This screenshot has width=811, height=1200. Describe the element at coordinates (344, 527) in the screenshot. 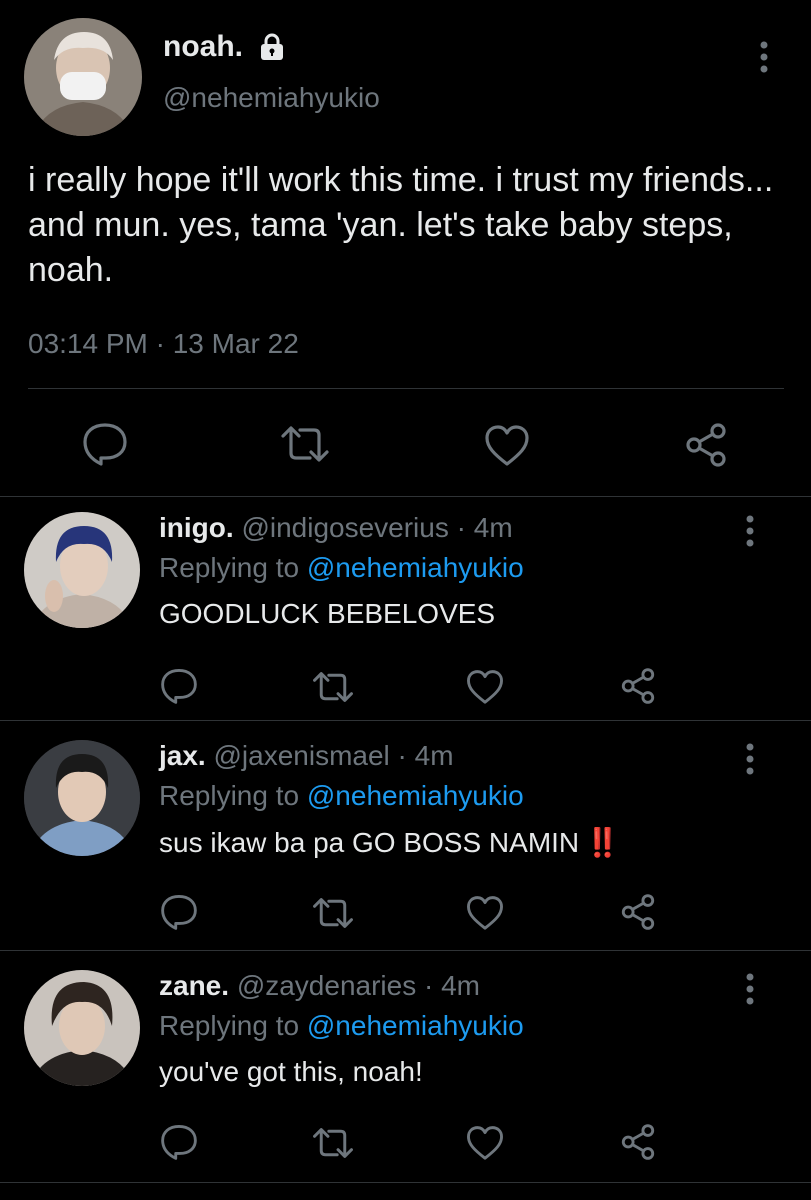

I see `handle: @indigoseverius` at that location.